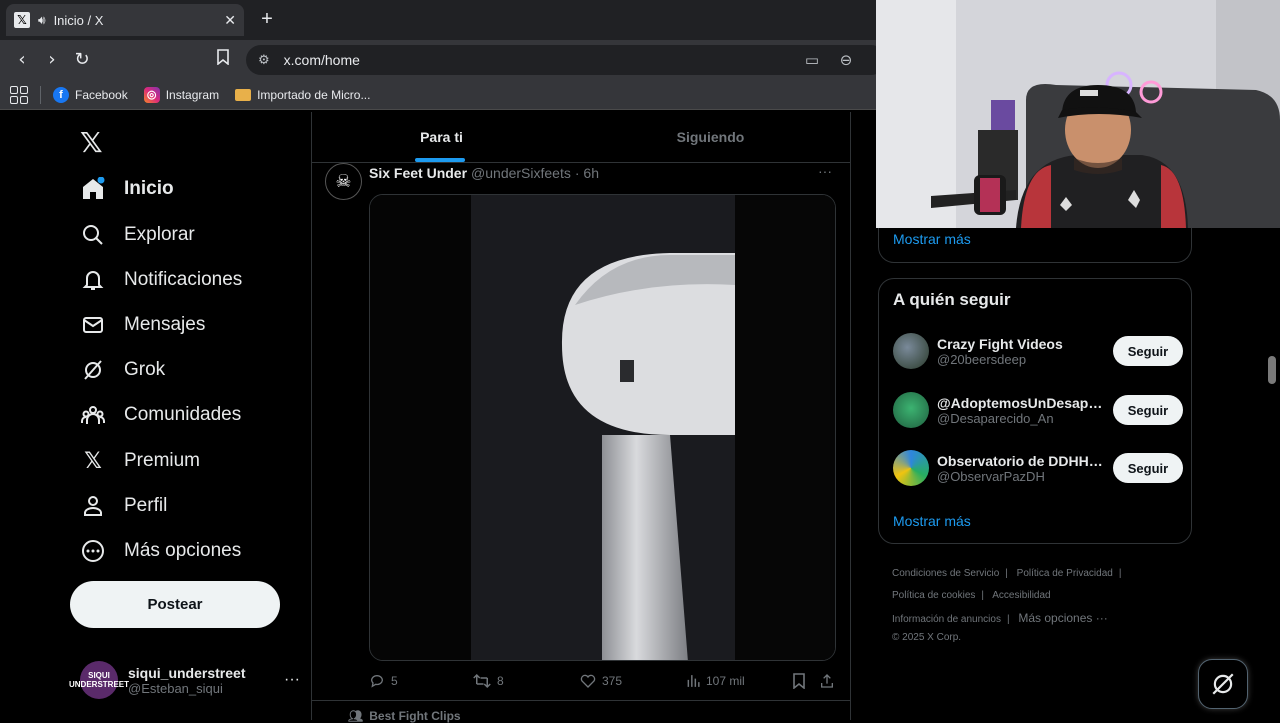 The height and width of the screenshot is (723, 1280). What do you see at coordinates (223, 60) in the screenshot?
I see `bookmark-star-icon` at bounding box center [223, 60].